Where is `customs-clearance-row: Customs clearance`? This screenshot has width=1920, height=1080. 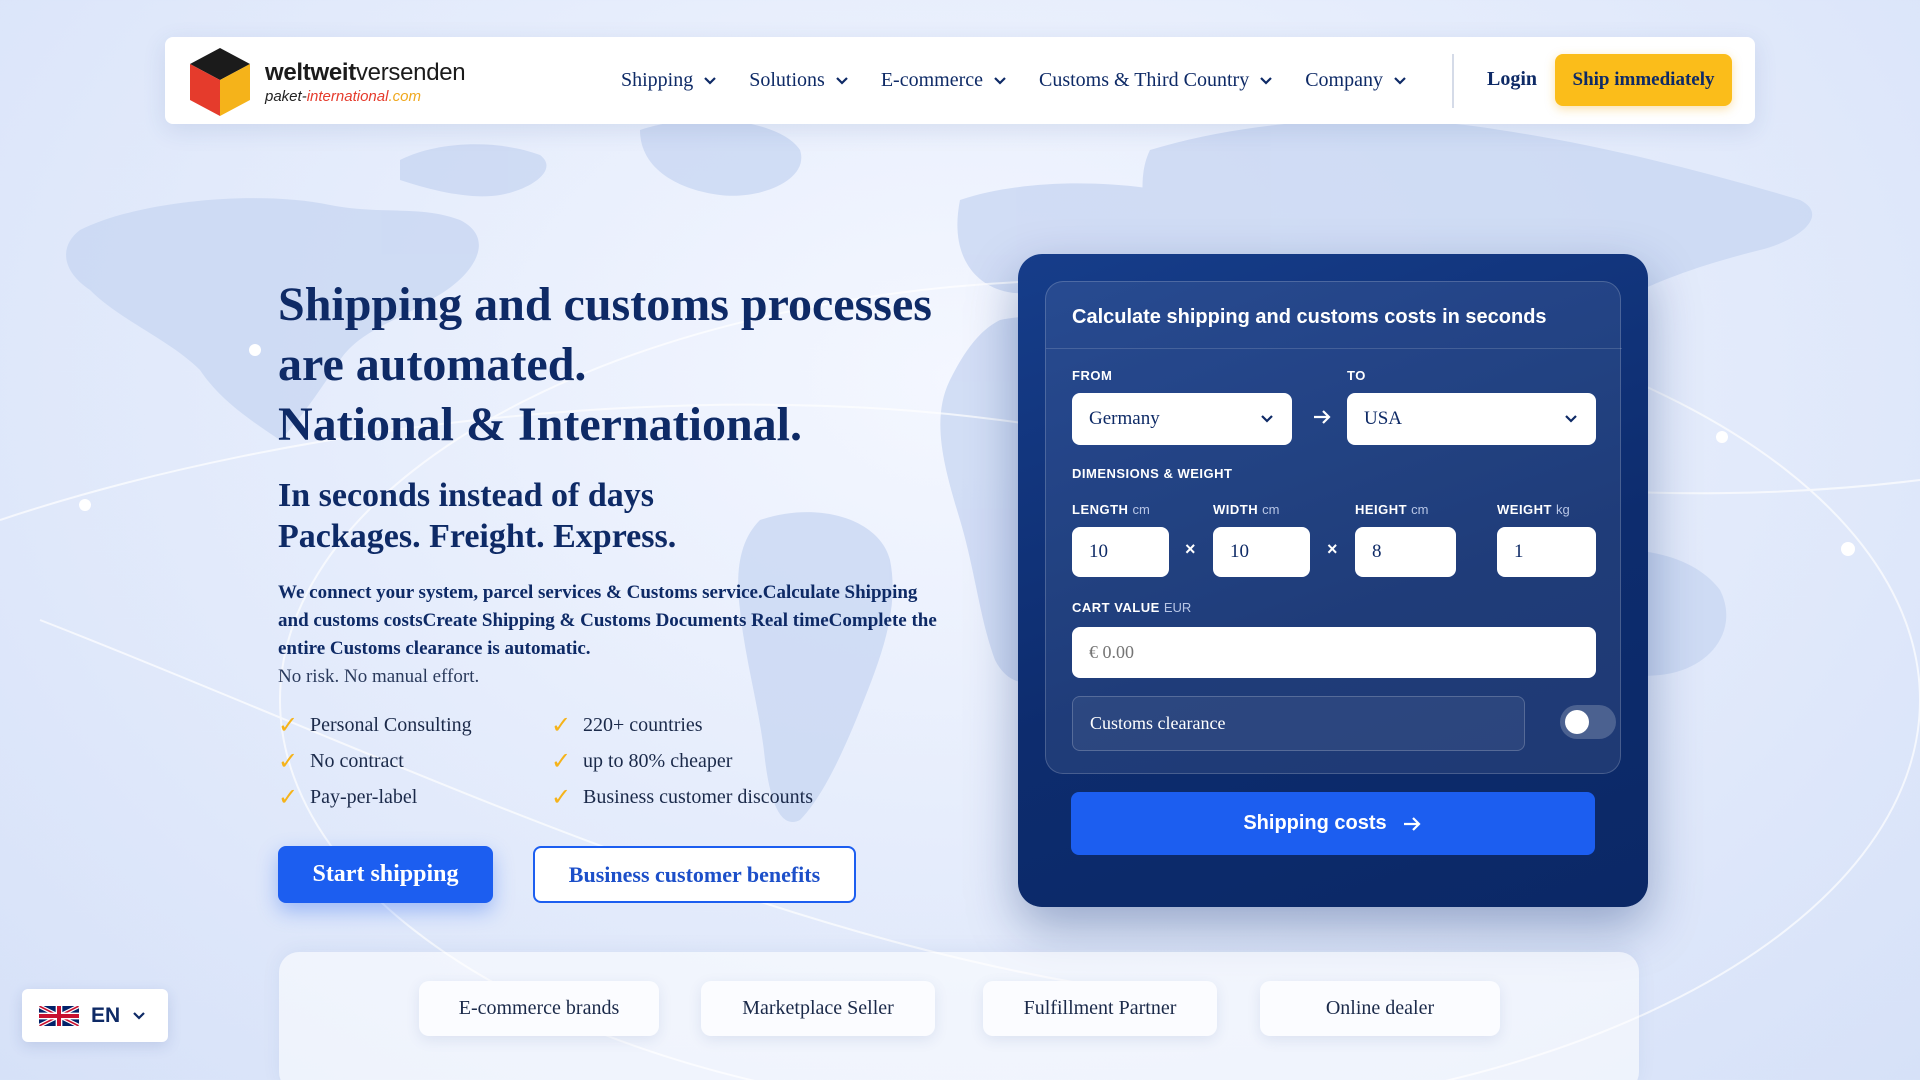 customs-clearance-row: Customs clearance is located at coordinates (1298, 723).